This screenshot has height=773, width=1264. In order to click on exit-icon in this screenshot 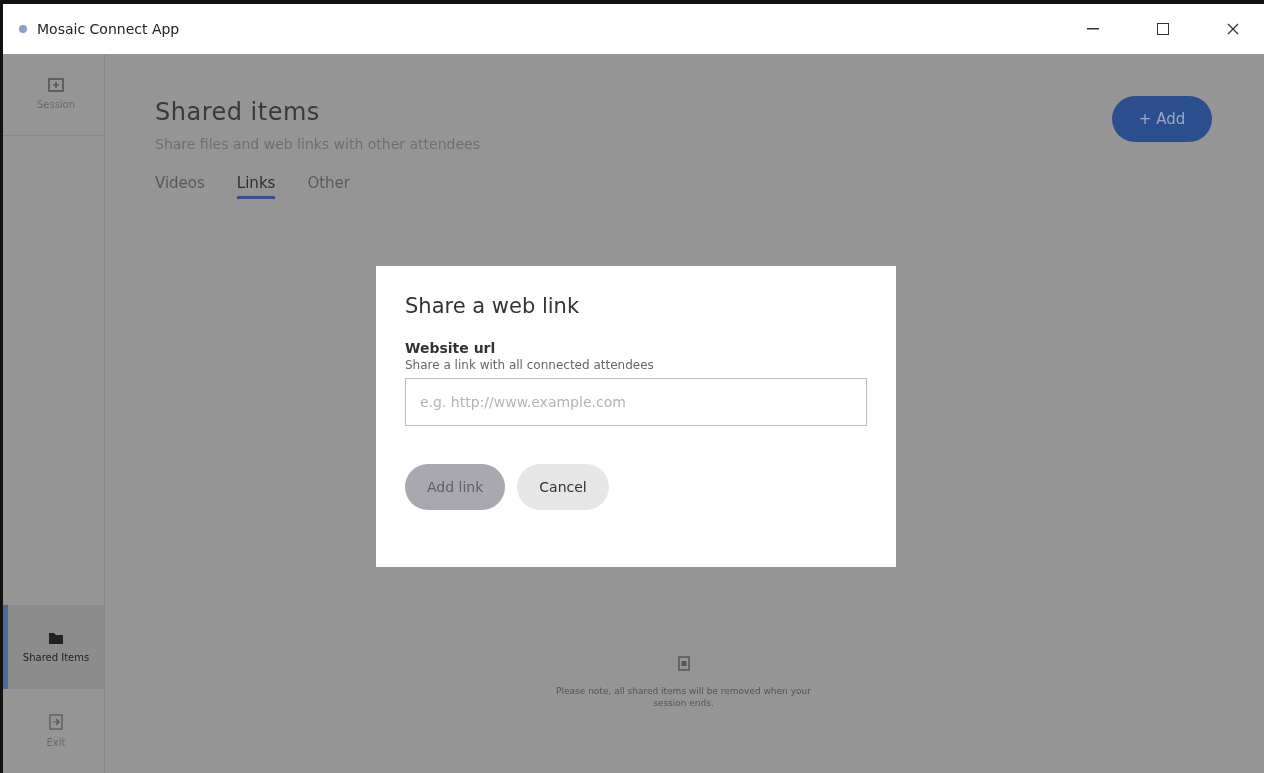, I will do `click(56, 721)`.